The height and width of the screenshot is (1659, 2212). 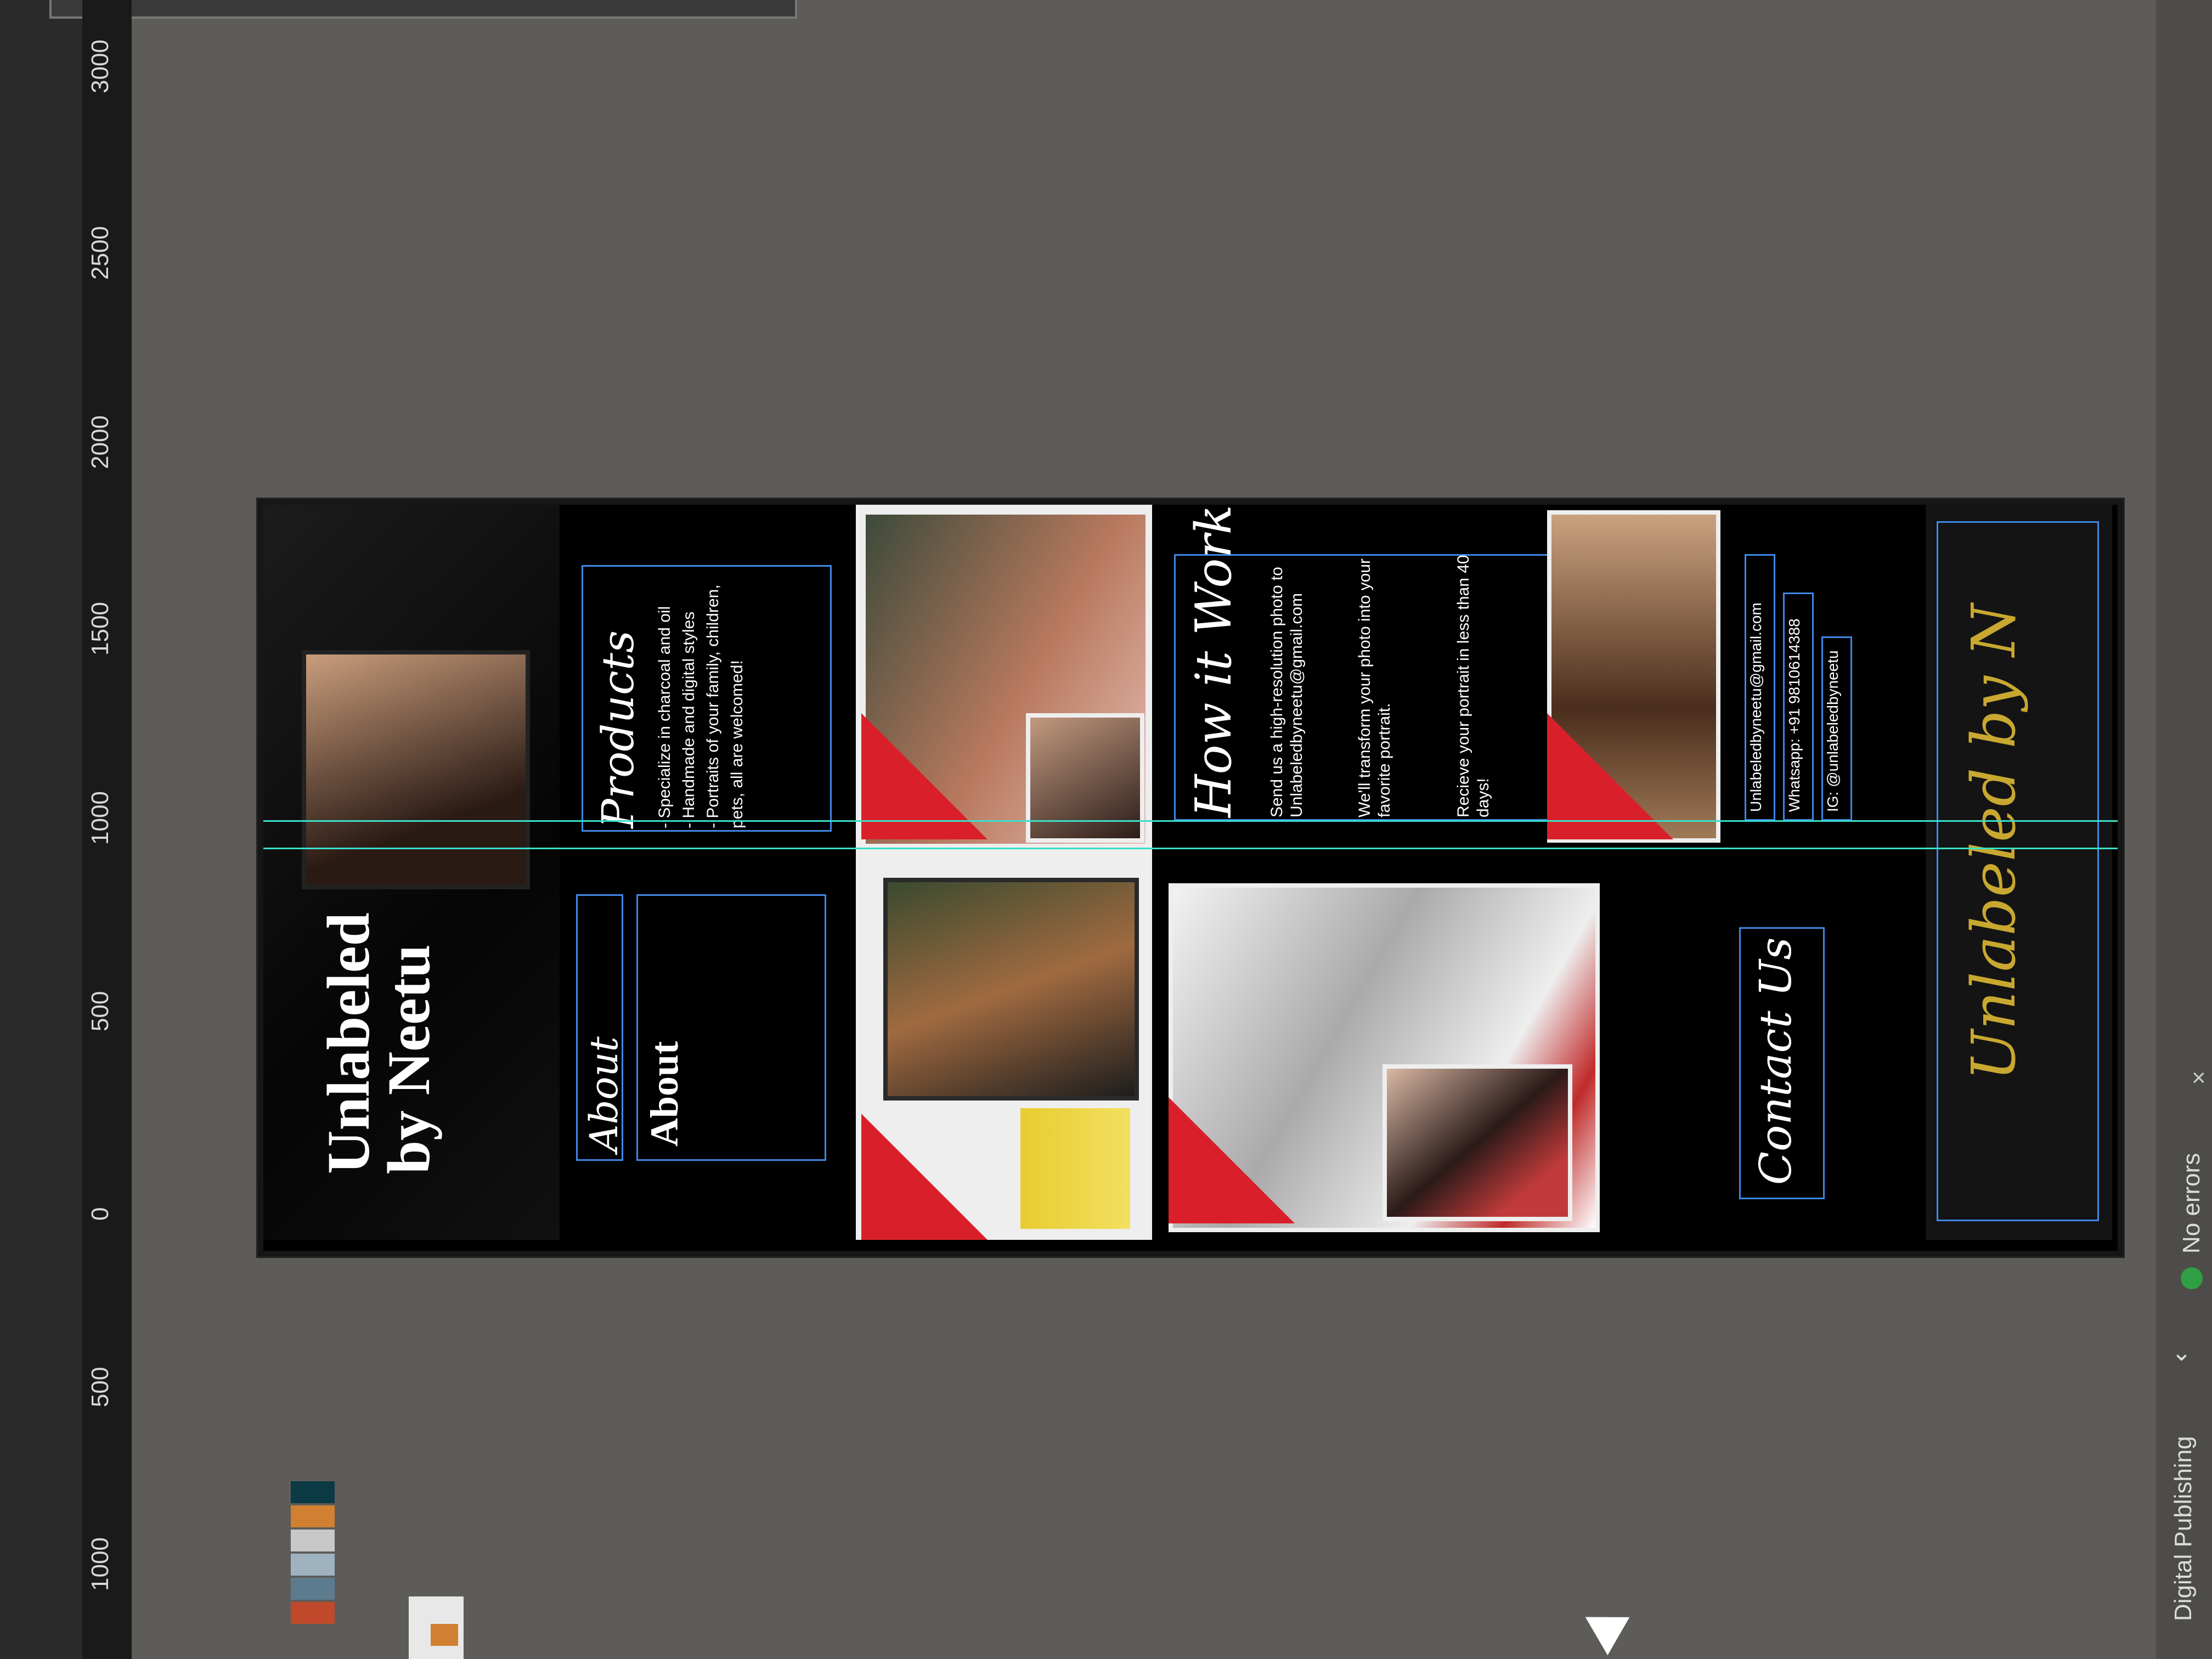 I want to click on vertical-ruler: 3000 2500 2000 1500 1000 500 0 500 1000, so click(x=107, y=830).